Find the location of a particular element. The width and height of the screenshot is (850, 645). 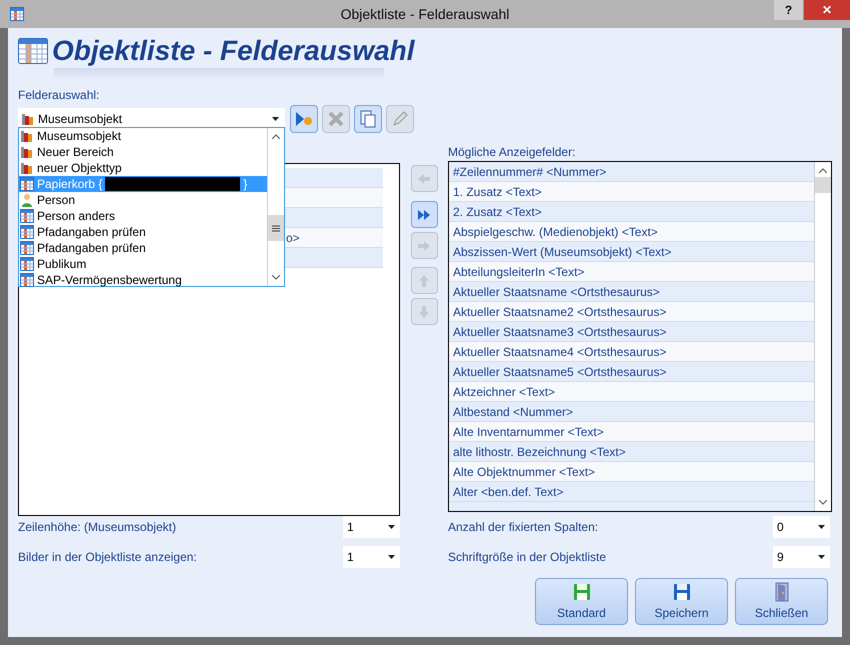

setting-label: Zeilenhöhe: (Museumsobjekt) is located at coordinates (97, 527).